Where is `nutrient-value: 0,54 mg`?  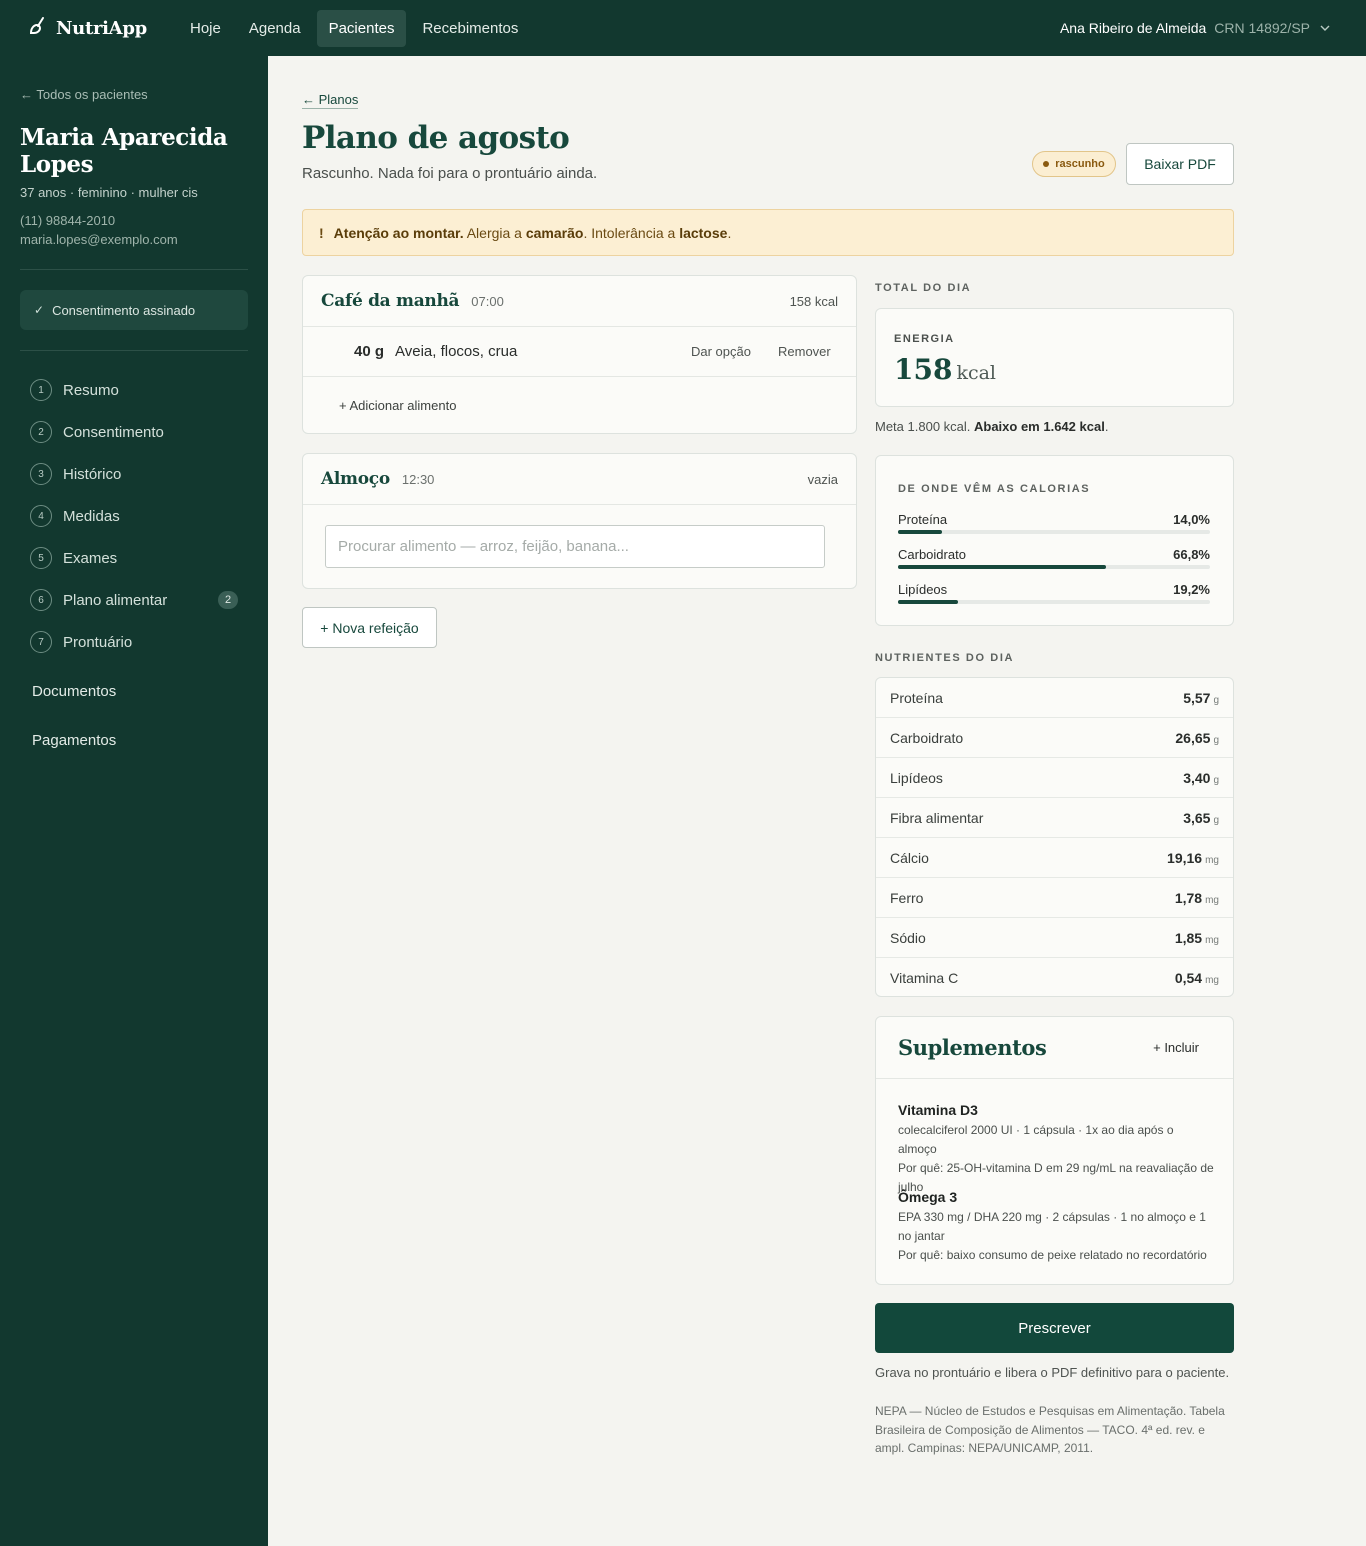 nutrient-value: 0,54 mg is located at coordinates (1197, 978).